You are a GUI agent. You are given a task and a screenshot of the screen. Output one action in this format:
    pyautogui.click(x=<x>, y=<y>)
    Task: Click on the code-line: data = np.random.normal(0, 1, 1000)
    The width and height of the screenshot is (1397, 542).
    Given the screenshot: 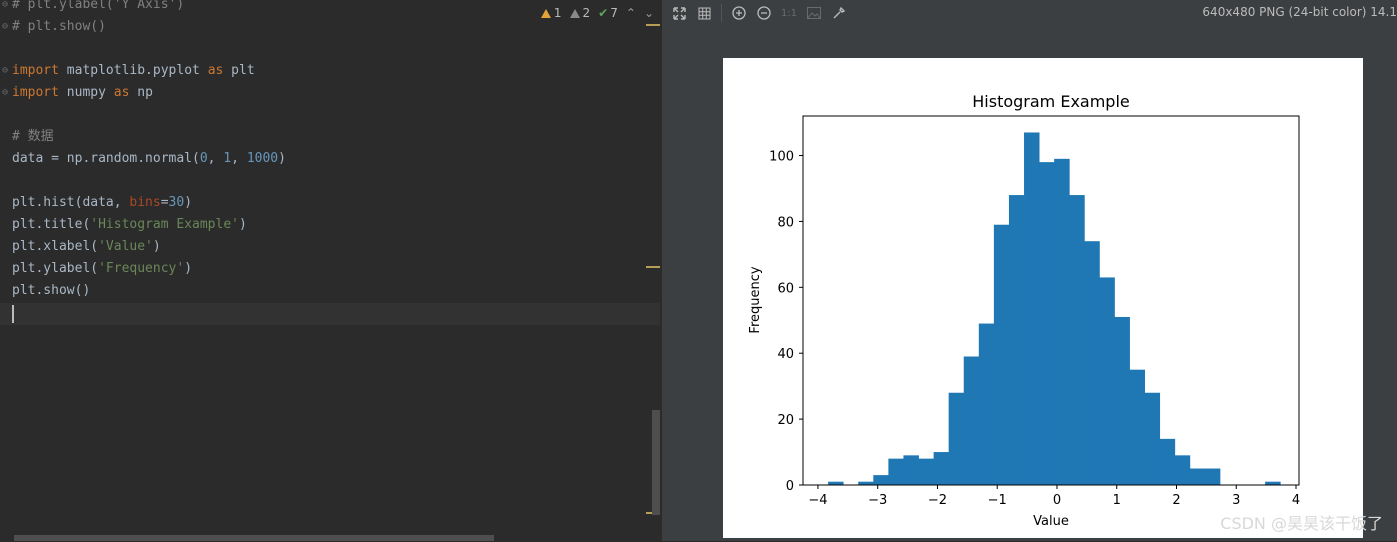 What is the action you would take?
    pyautogui.click(x=149, y=159)
    